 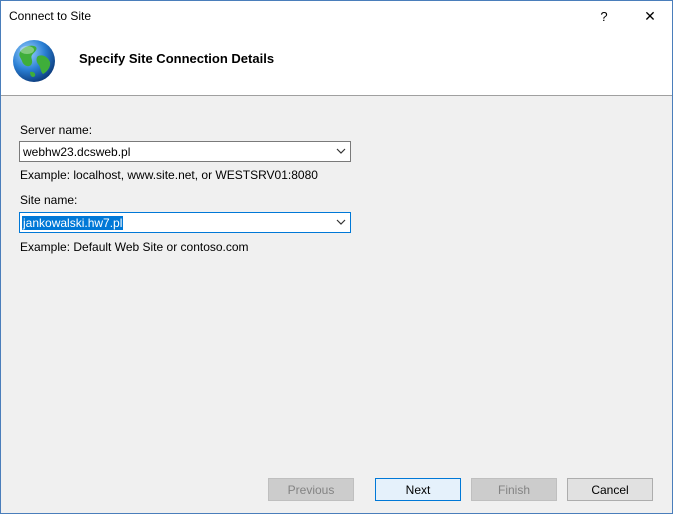 I want to click on site-name-combobox: jankowalski.hw7.pl, so click(x=185, y=222).